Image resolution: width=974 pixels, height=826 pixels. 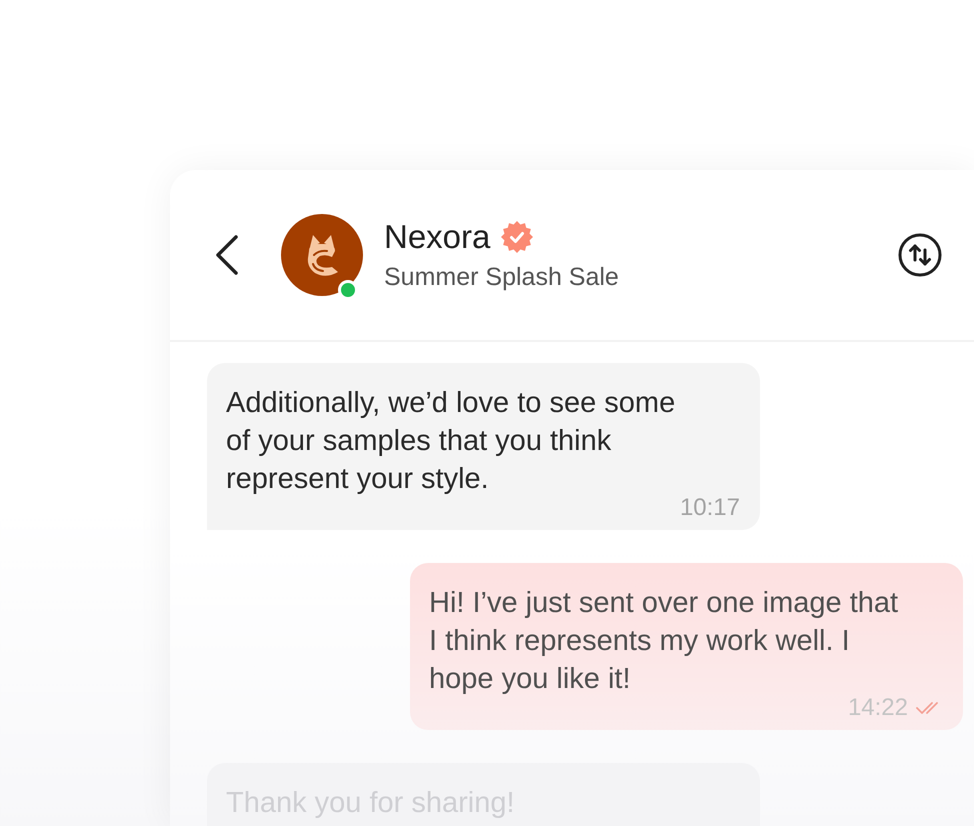 What do you see at coordinates (664, 641) in the screenshot?
I see `message-text: Hi! I’ve just sent over one image that I think represents my work well. I hope you like it!` at bounding box center [664, 641].